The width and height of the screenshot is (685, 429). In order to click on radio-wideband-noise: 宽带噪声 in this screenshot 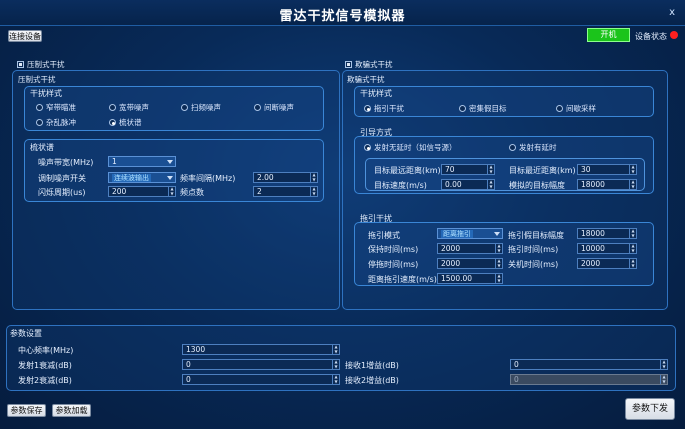, I will do `click(129, 107)`.